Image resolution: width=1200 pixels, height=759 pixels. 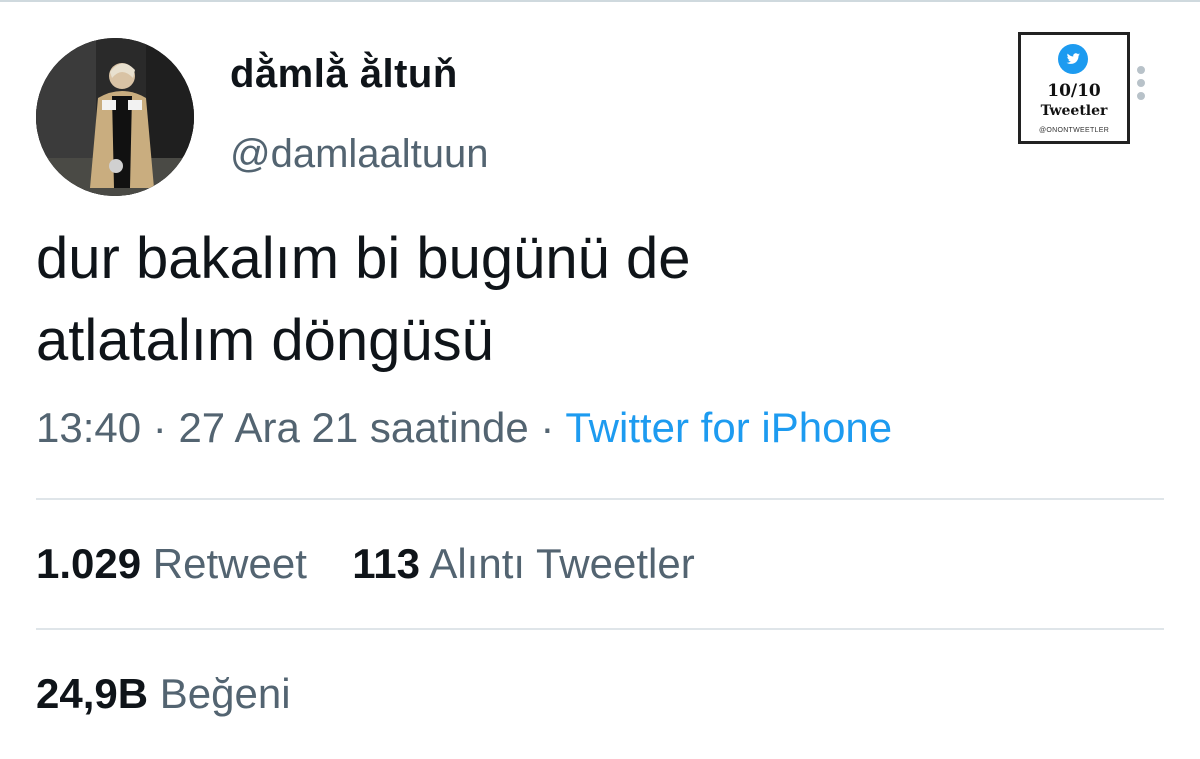 I want to click on quotes-label: Alıntı Tweetler, so click(x=562, y=563).